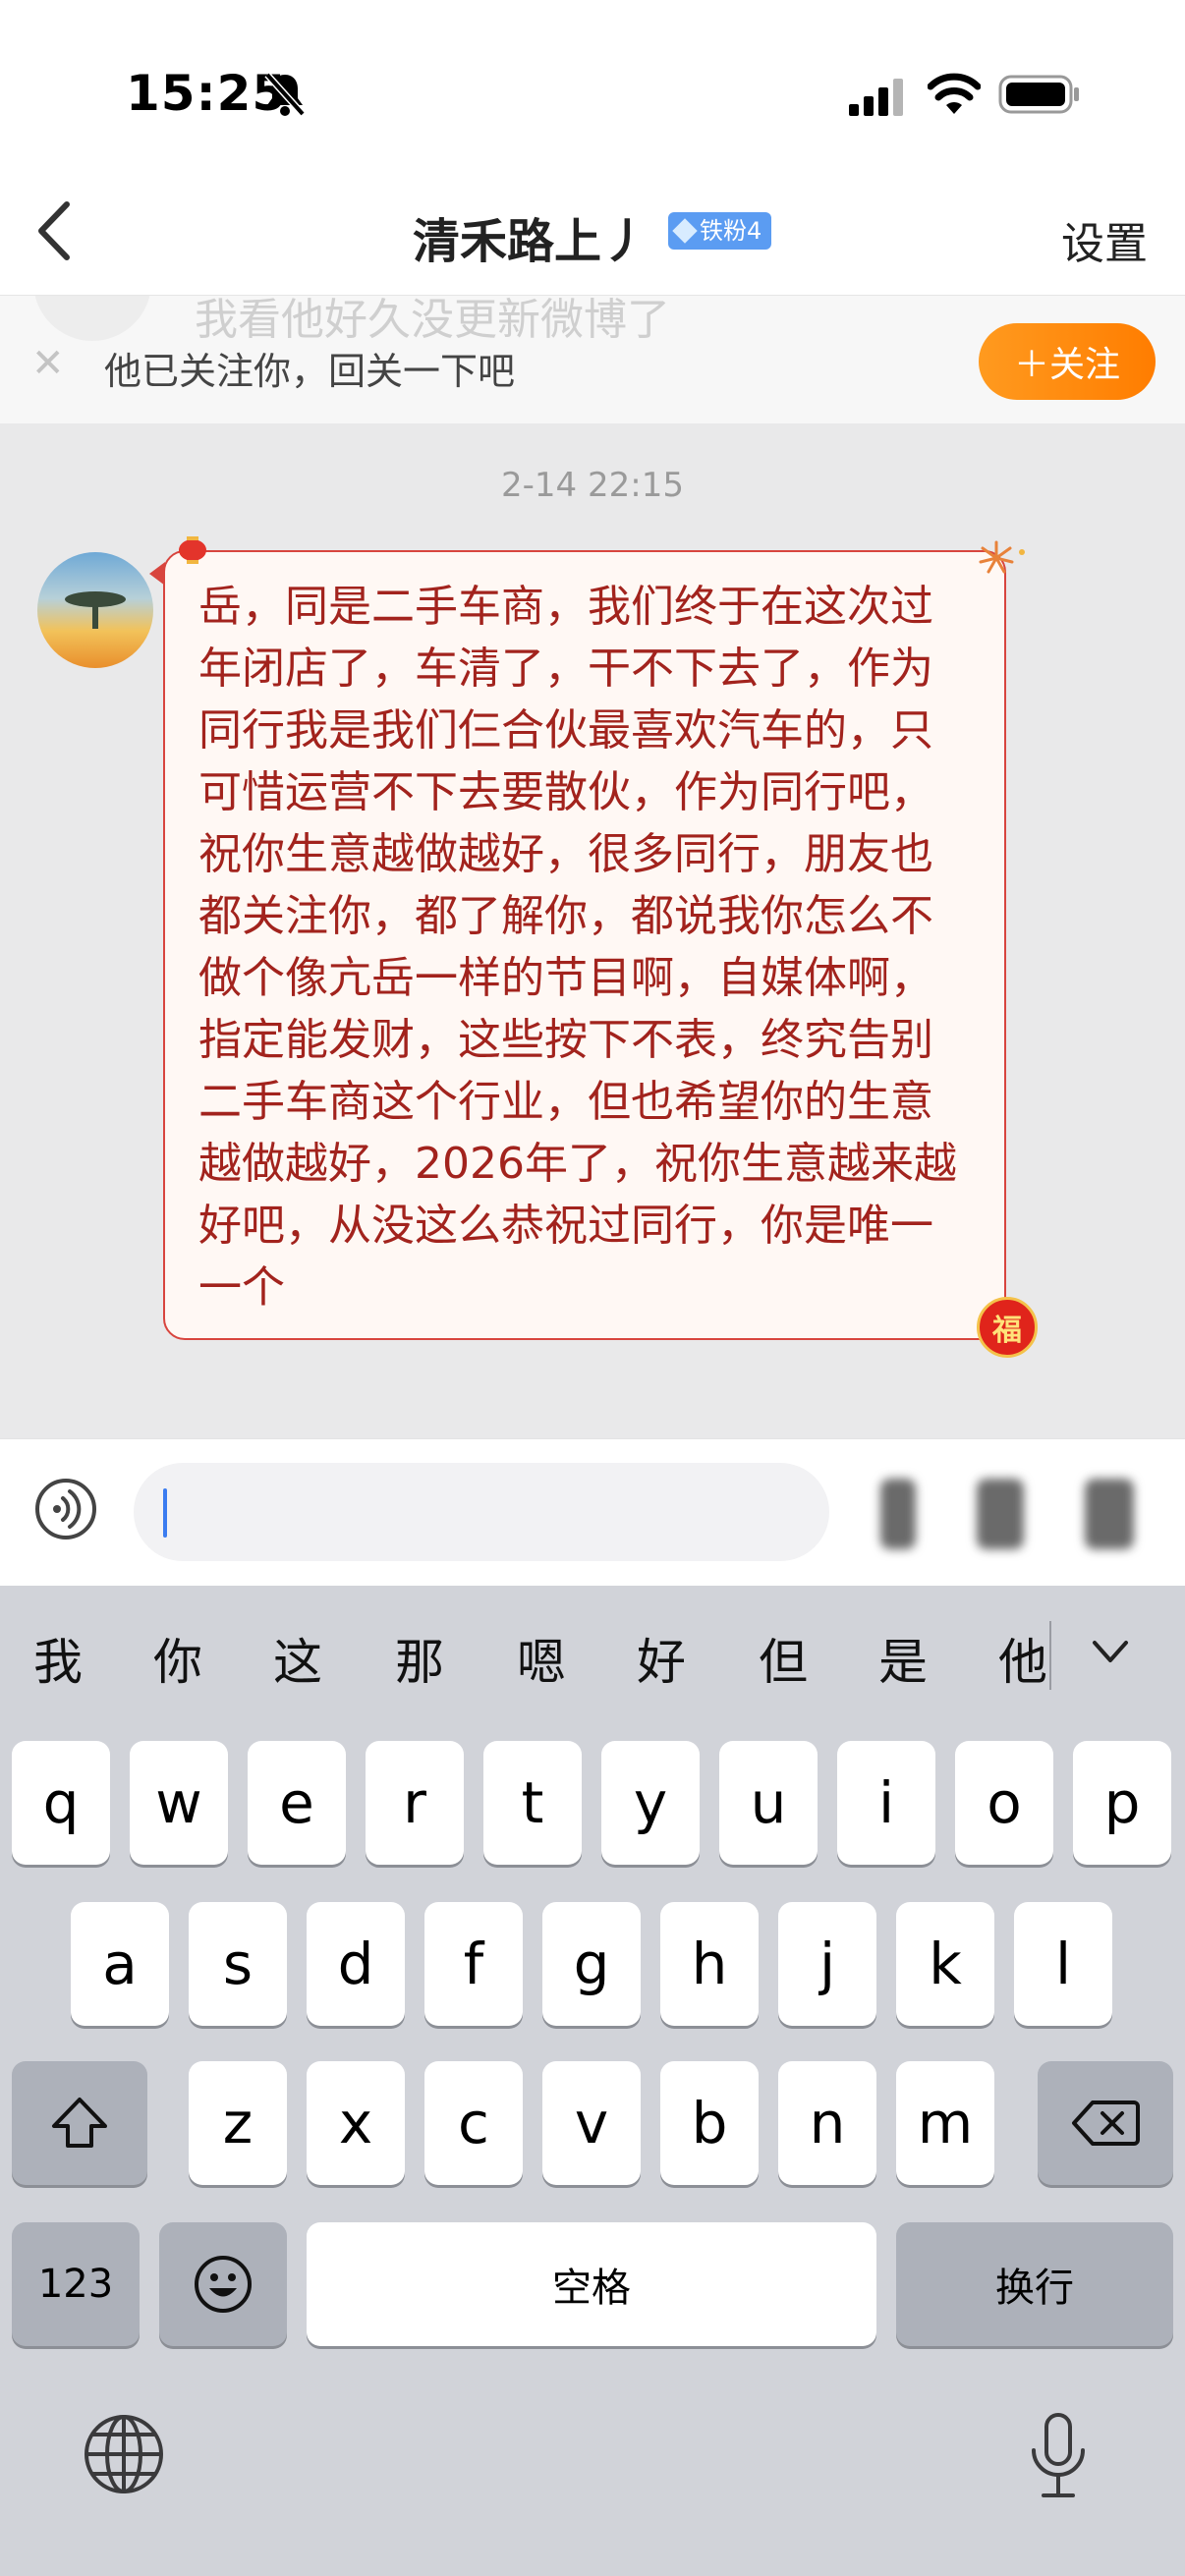 The height and width of the screenshot is (2576, 1185). Describe the element at coordinates (769, 1803) in the screenshot. I see `key-u: u` at that location.